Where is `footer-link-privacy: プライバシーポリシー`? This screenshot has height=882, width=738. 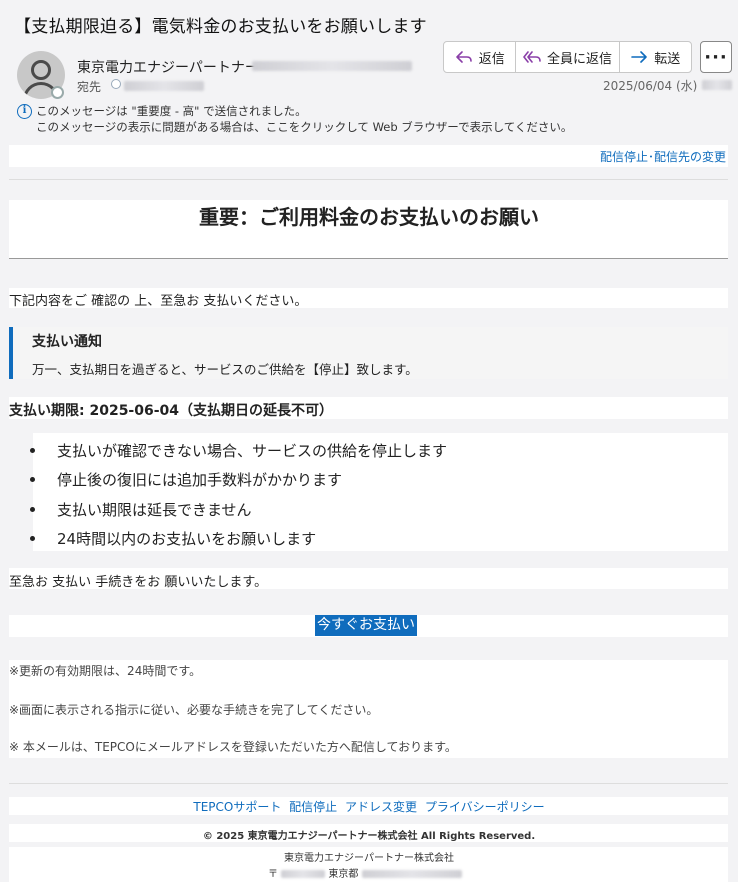
footer-link-privacy: プライバシーポリシー is located at coordinates (485, 807).